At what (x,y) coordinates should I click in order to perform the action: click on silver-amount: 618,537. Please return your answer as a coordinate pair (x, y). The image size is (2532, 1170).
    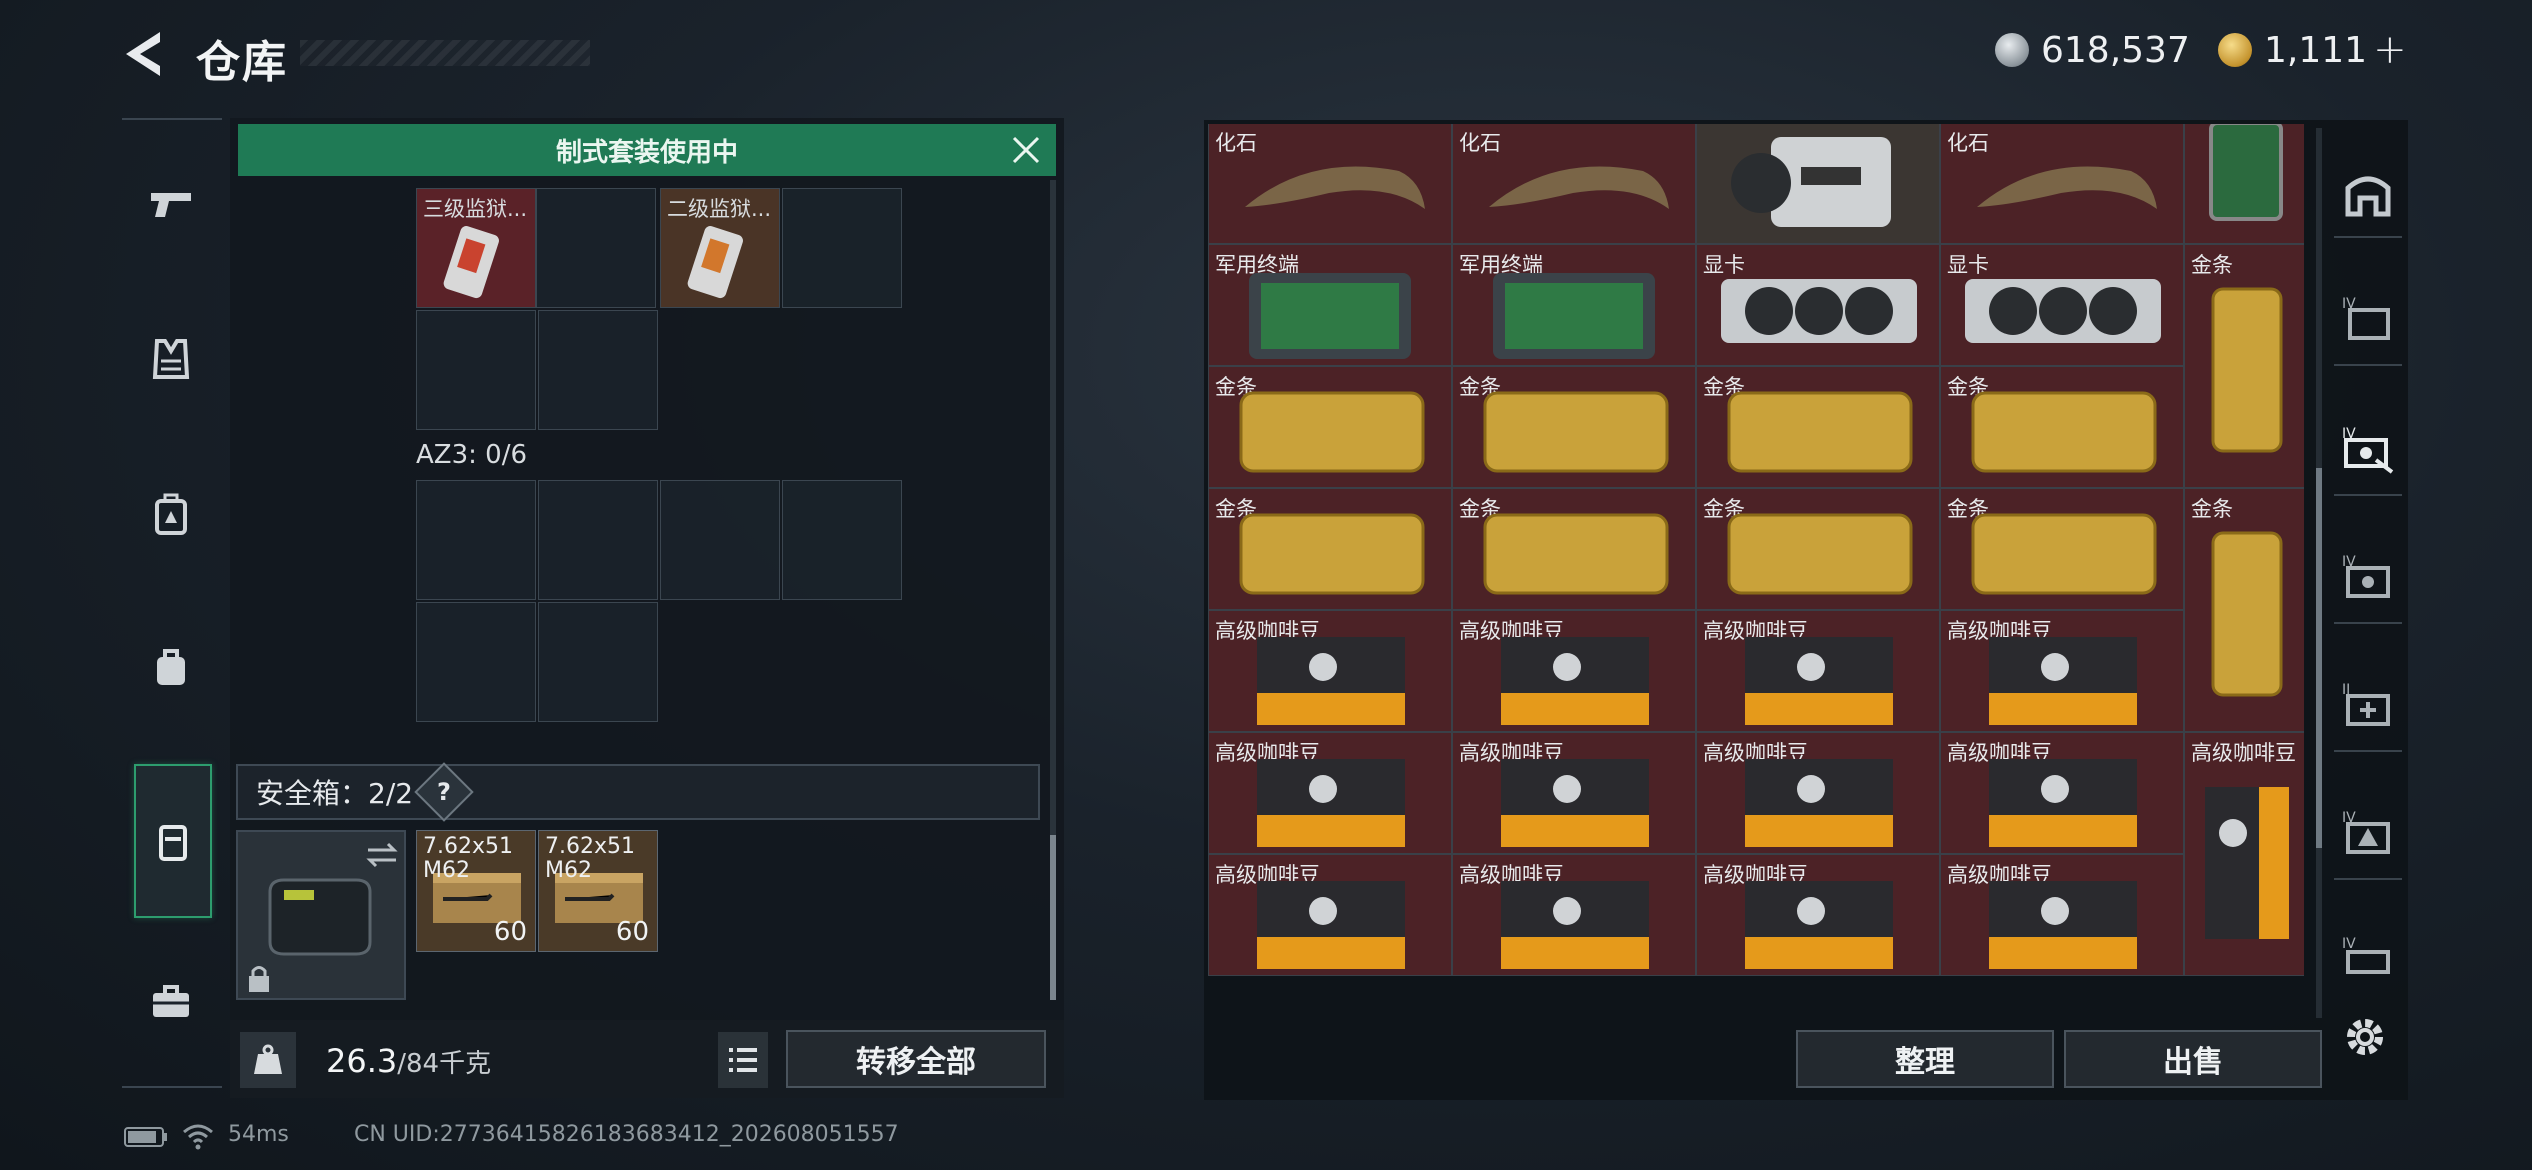
    Looking at the image, I should click on (2115, 50).